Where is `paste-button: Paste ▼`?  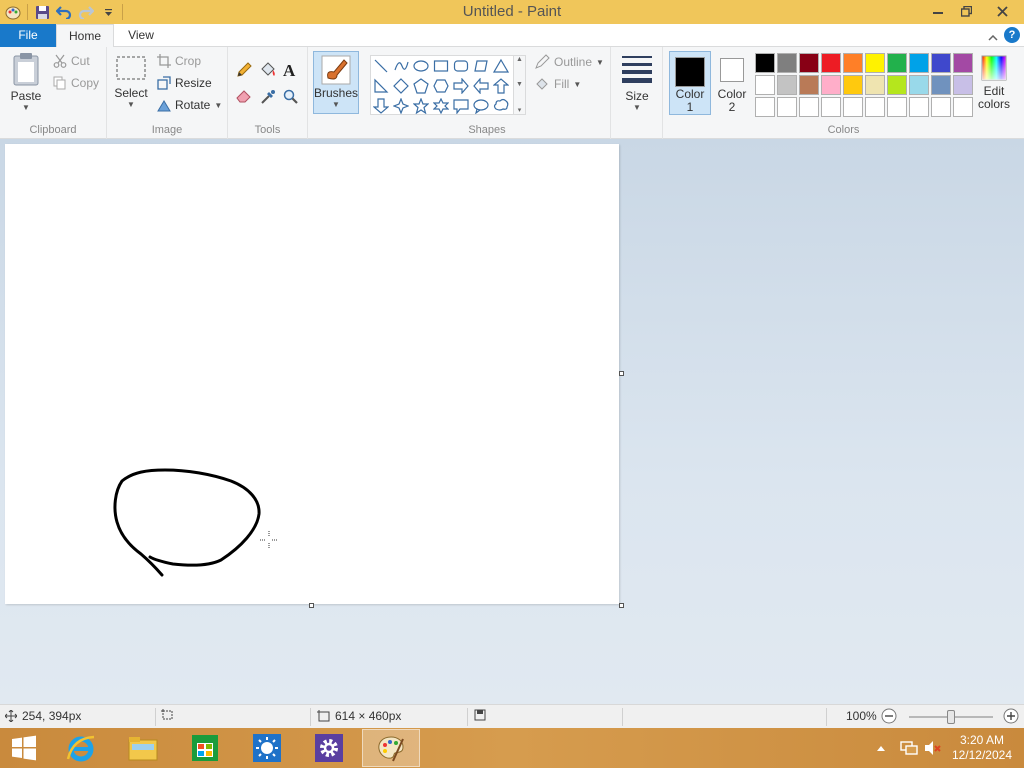
paste-button: Paste ▼ is located at coordinates (26, 82).